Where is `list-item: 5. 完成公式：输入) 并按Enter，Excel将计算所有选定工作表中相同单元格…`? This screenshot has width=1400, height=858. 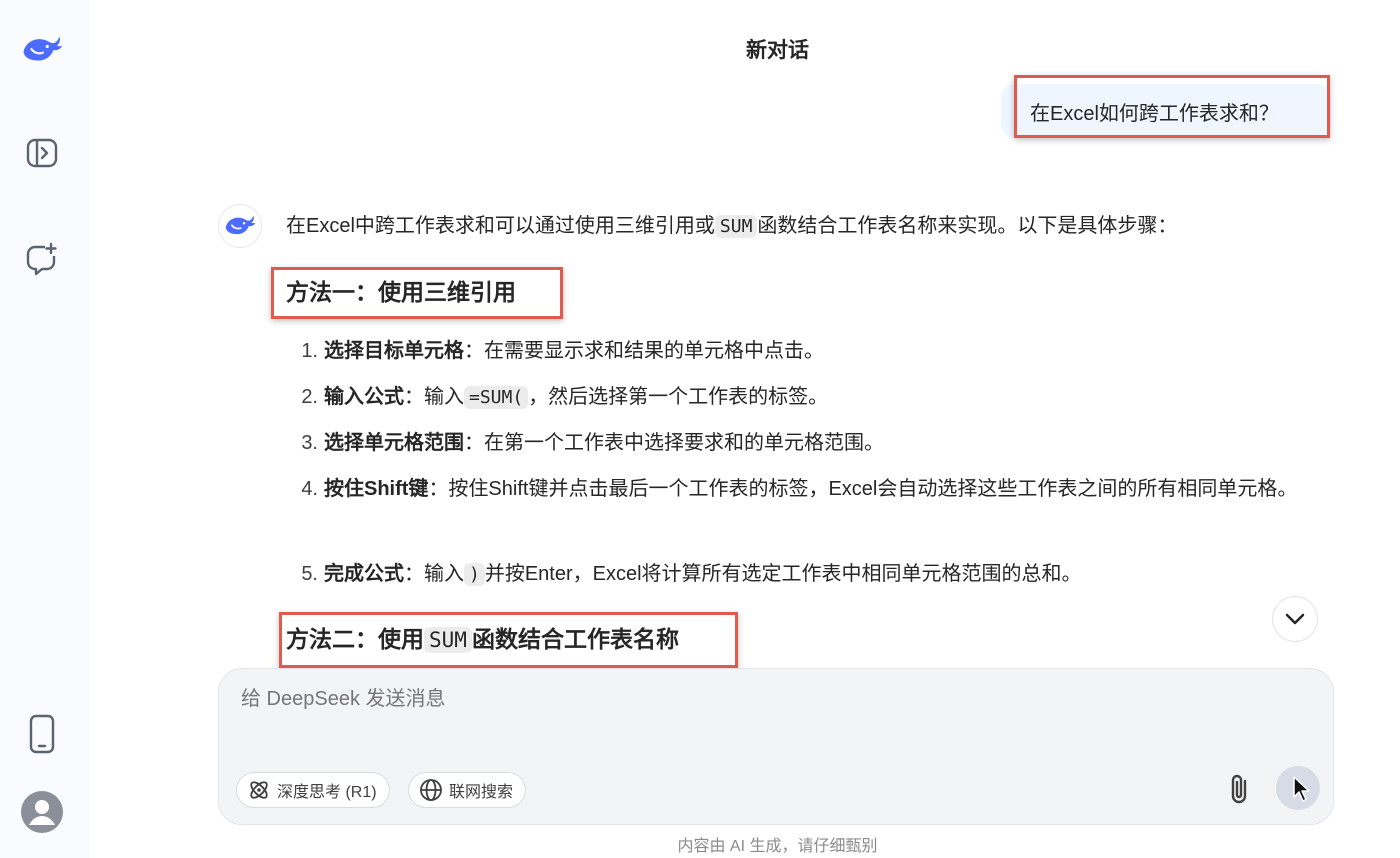 list-item: 5. 完成公式：输入) 并按Enter，Excel将计算所有选定工作表中相同单元格… is located at coordinates (830, 574).